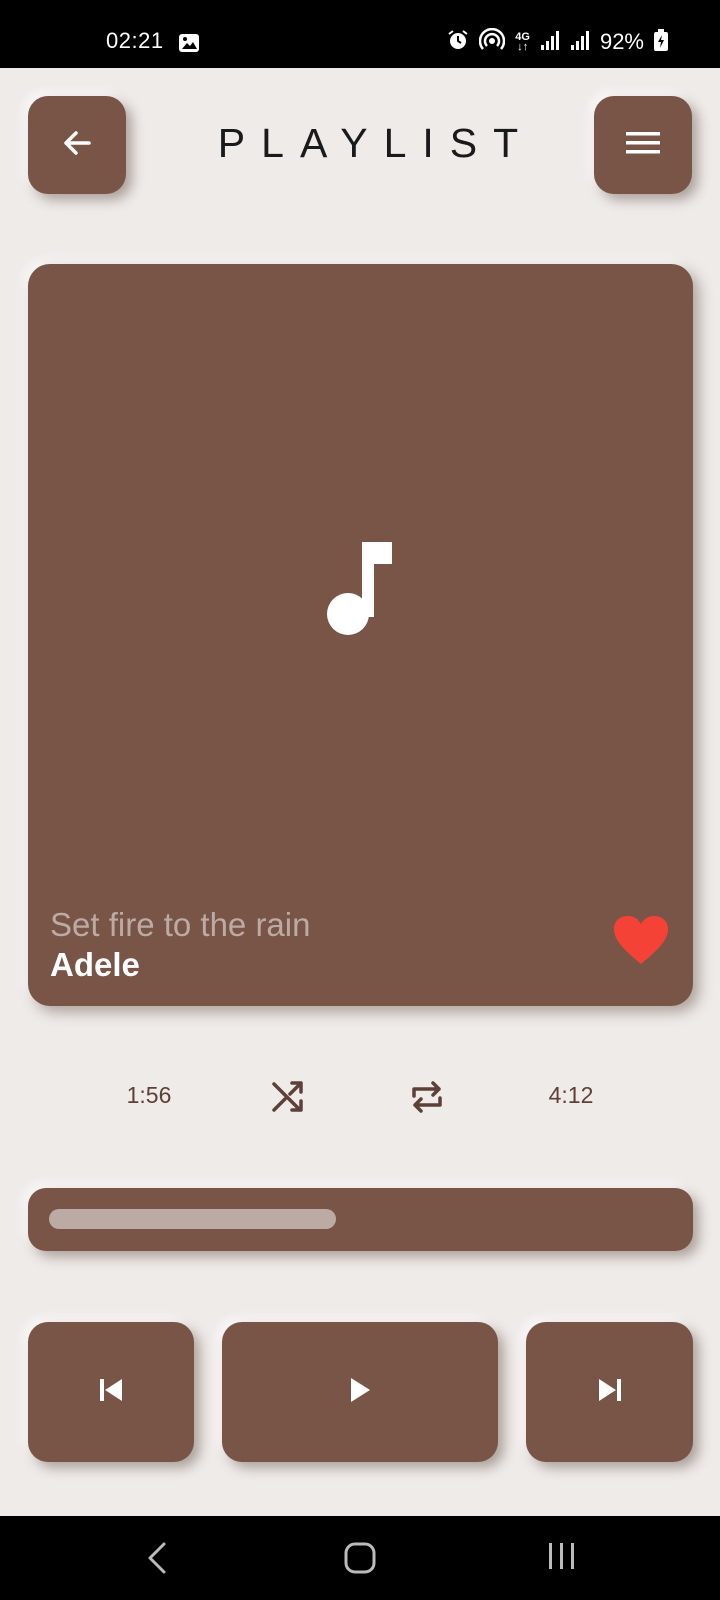  What do you see at coordinates (192, 1219) in the screenshot?
I see `progress-fill` at bounding box center [192, 1219].